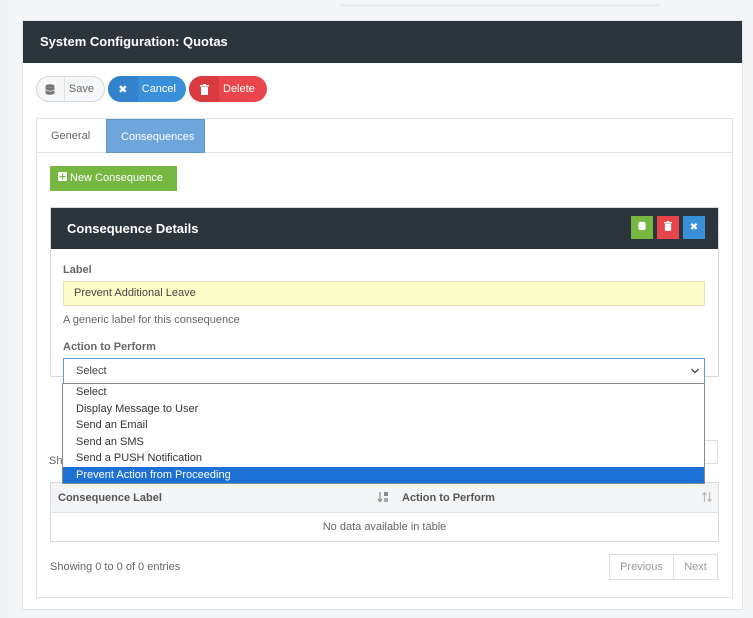 This screenshot has width=753, height=618. I want to click on left-sidebar-strip, so click(4, 309).